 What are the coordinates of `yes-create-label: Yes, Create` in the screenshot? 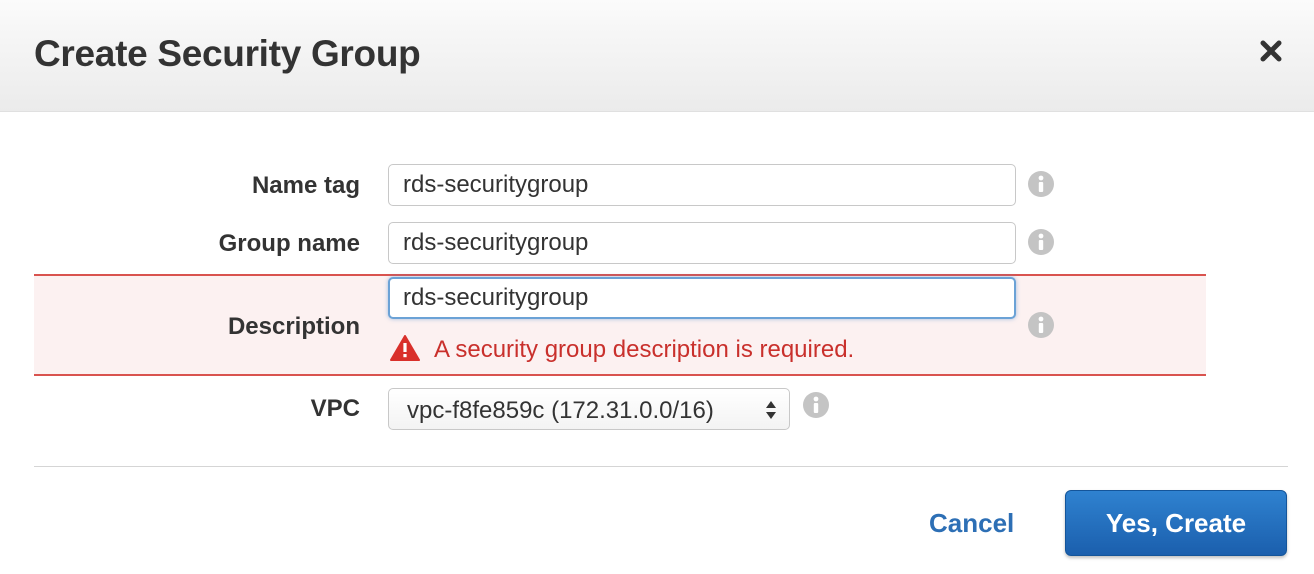 It's located at (1176, 522).